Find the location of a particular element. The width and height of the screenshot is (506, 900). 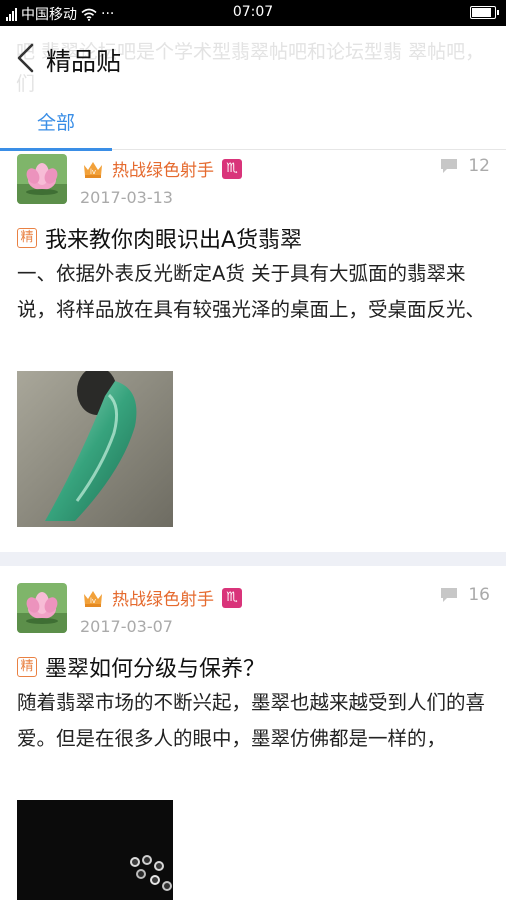

battery-fill is located at coordinates (481, 12).